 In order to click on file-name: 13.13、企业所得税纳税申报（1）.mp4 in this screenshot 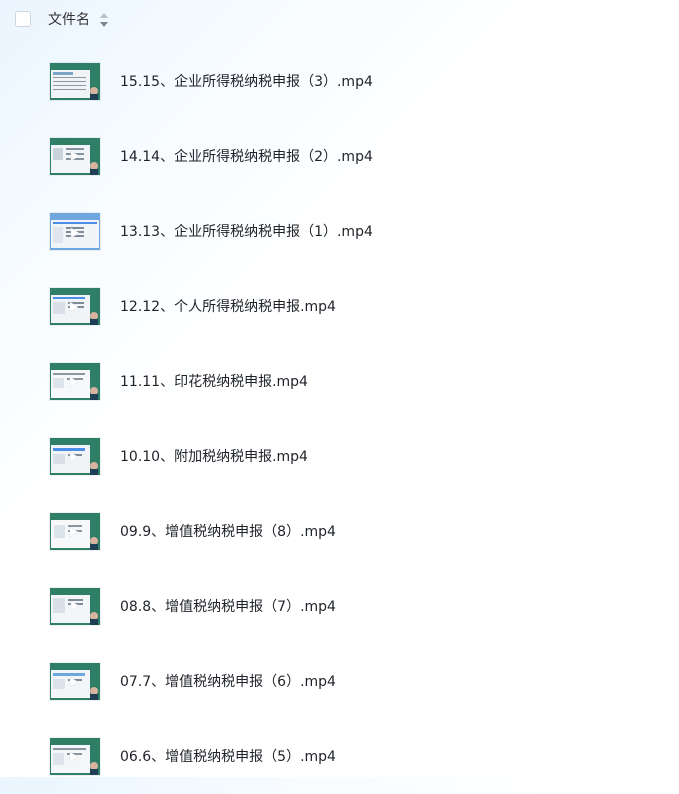, I will do `click(246, 232)`.